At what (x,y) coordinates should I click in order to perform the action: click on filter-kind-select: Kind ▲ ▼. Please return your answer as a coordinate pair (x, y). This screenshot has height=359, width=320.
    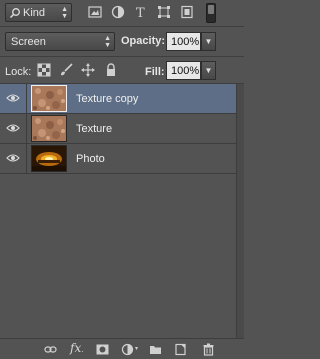
    Looking at the image, I should click on (38, 12).